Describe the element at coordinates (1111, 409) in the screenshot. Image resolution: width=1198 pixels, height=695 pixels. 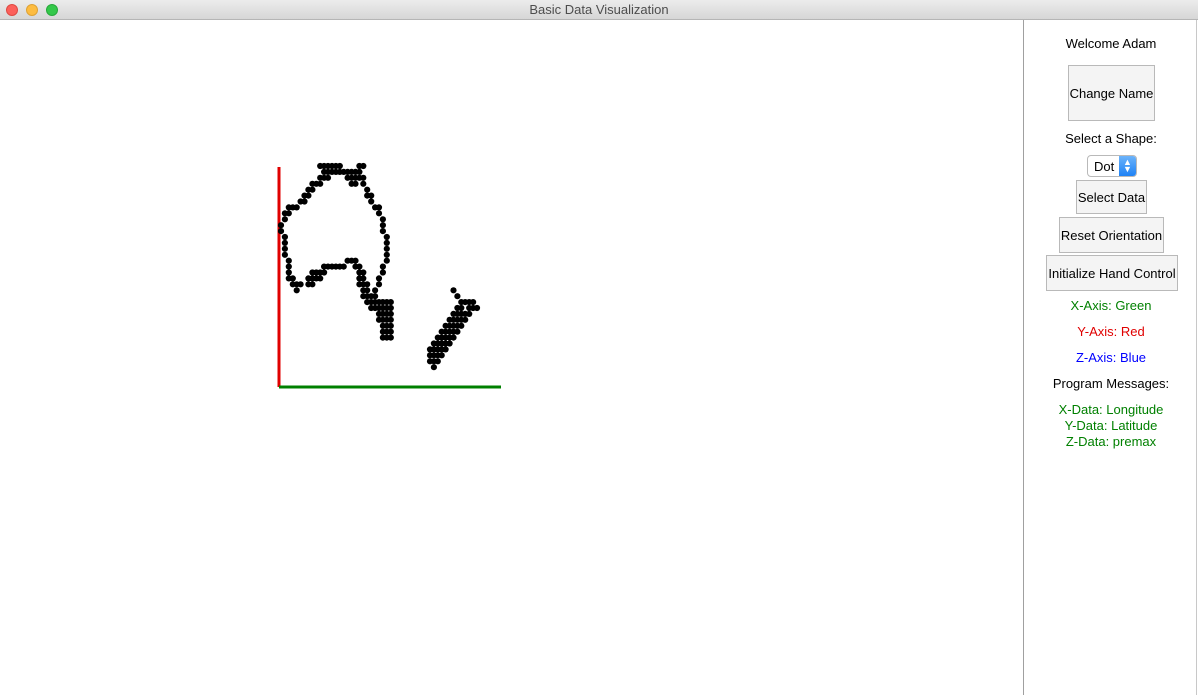
I see `message-x-data: X-Data: Longitude` at that location.